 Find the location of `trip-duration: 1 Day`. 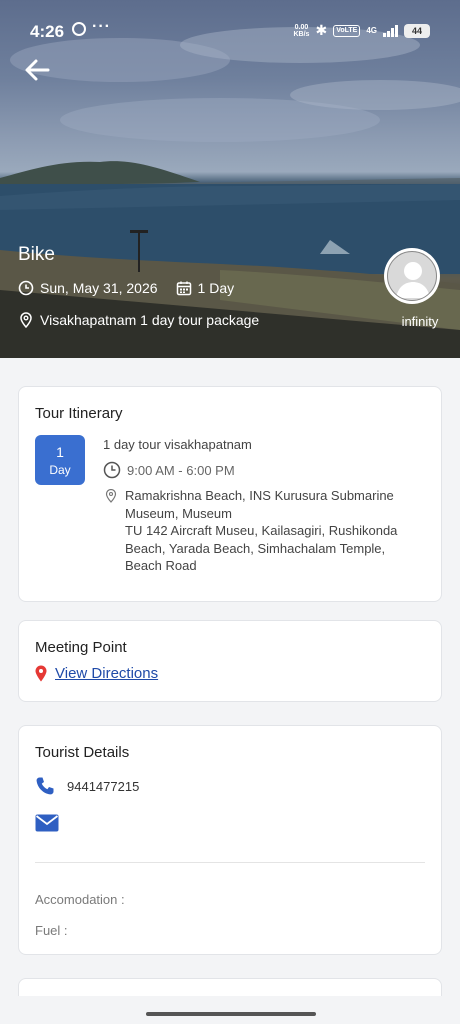

trip-duration: 1 Day is located at coordinates (216, 288).